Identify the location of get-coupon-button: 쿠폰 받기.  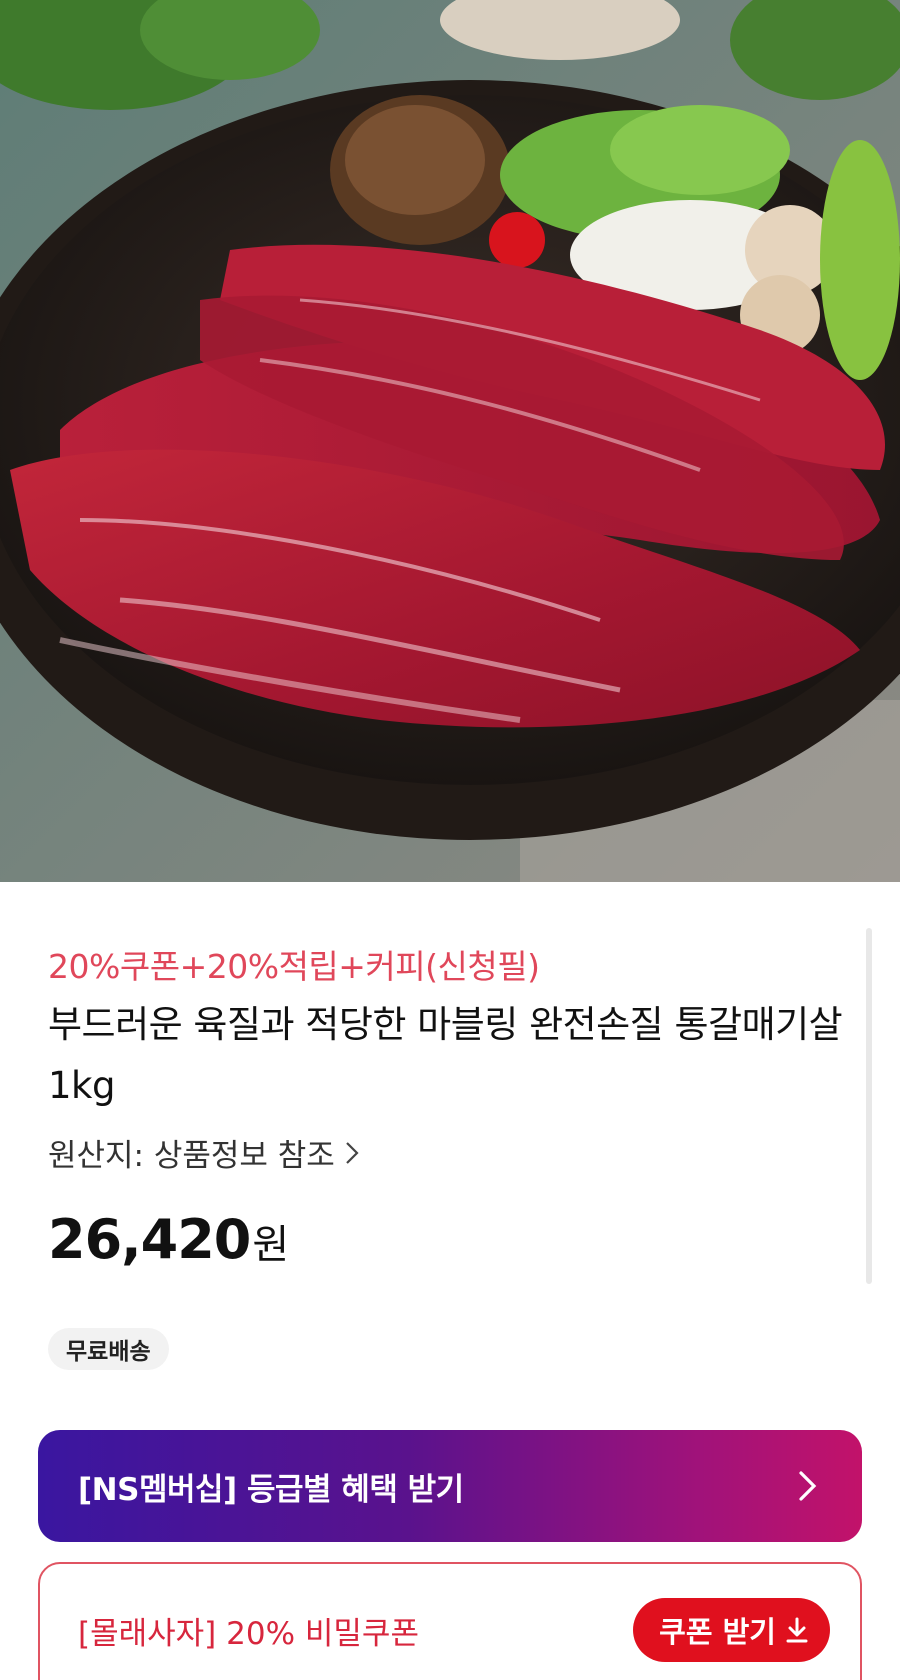
(731, 1630).